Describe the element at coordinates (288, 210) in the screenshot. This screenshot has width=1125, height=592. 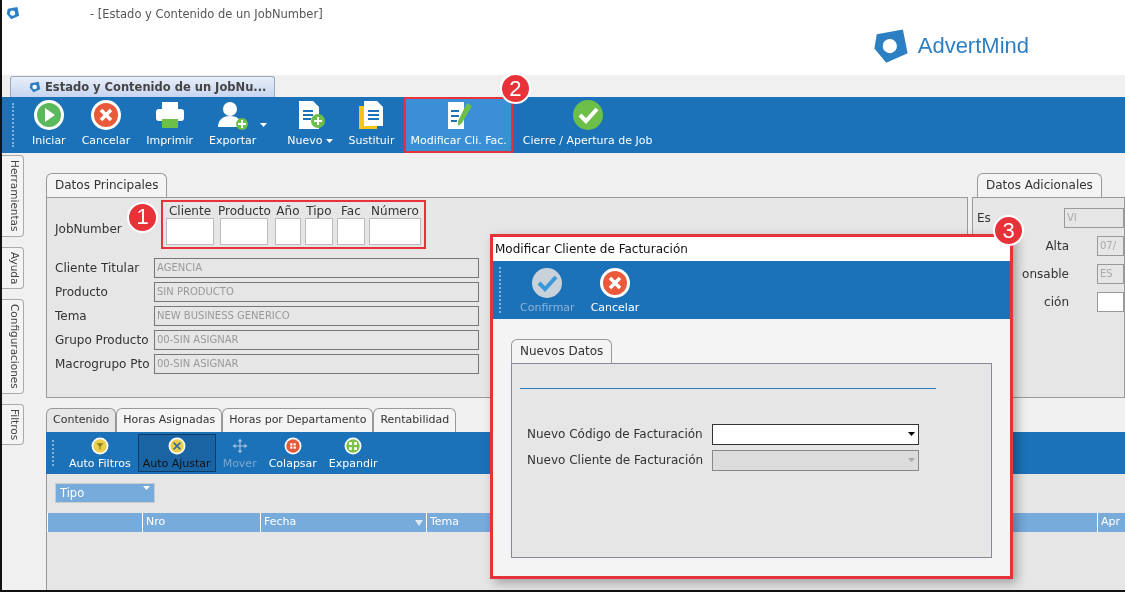
I see `part-label: Año` at that location.